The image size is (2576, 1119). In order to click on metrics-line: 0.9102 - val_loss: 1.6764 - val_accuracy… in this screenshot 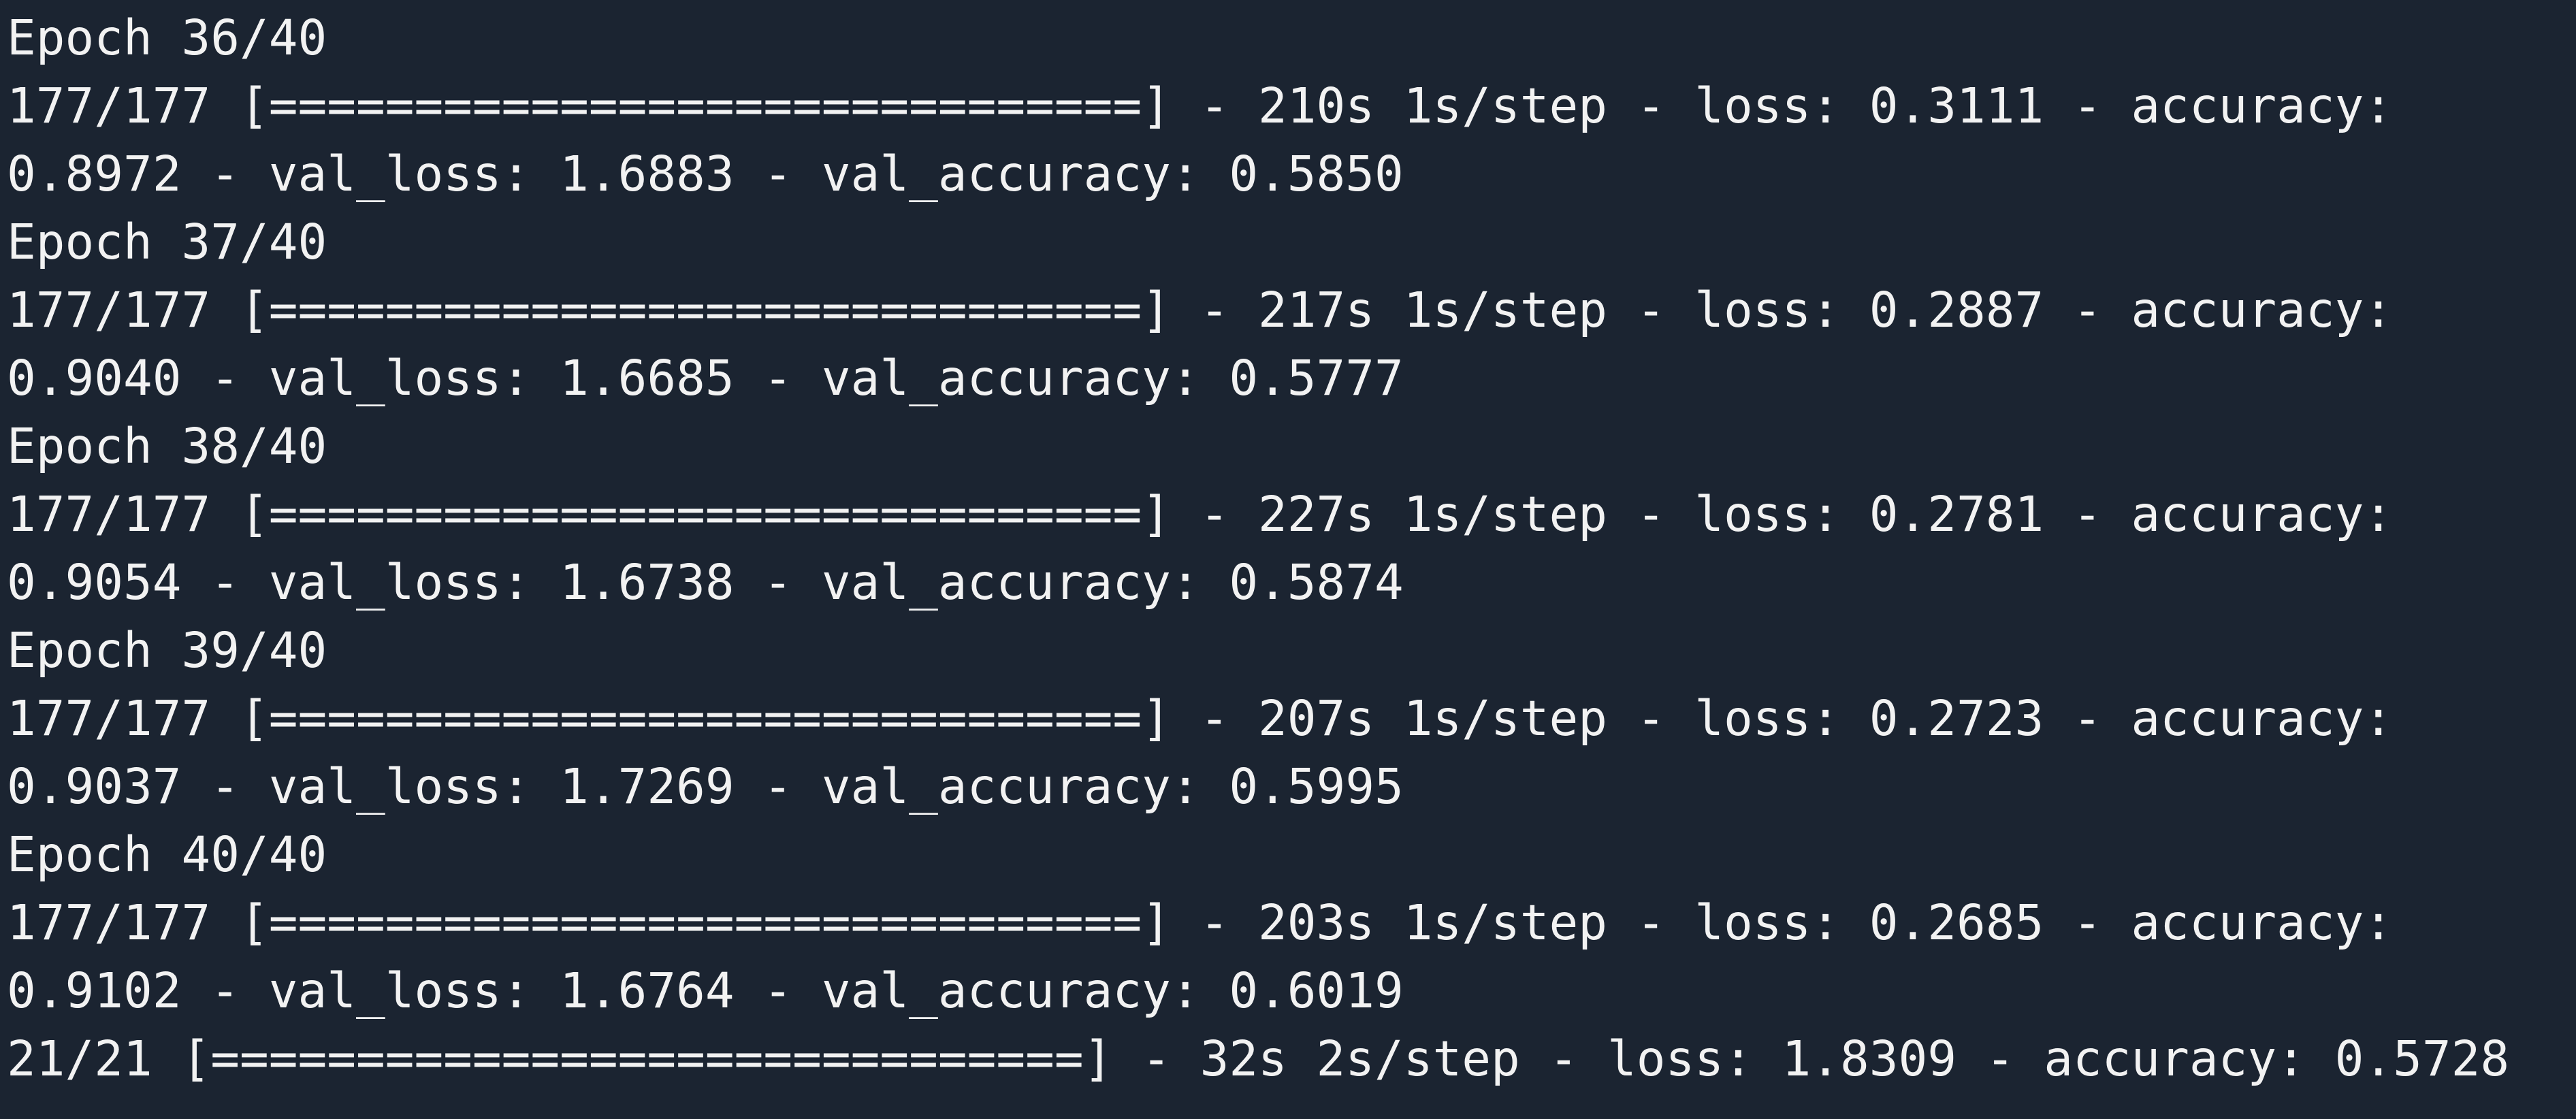, I will do `click(705, 991)`.